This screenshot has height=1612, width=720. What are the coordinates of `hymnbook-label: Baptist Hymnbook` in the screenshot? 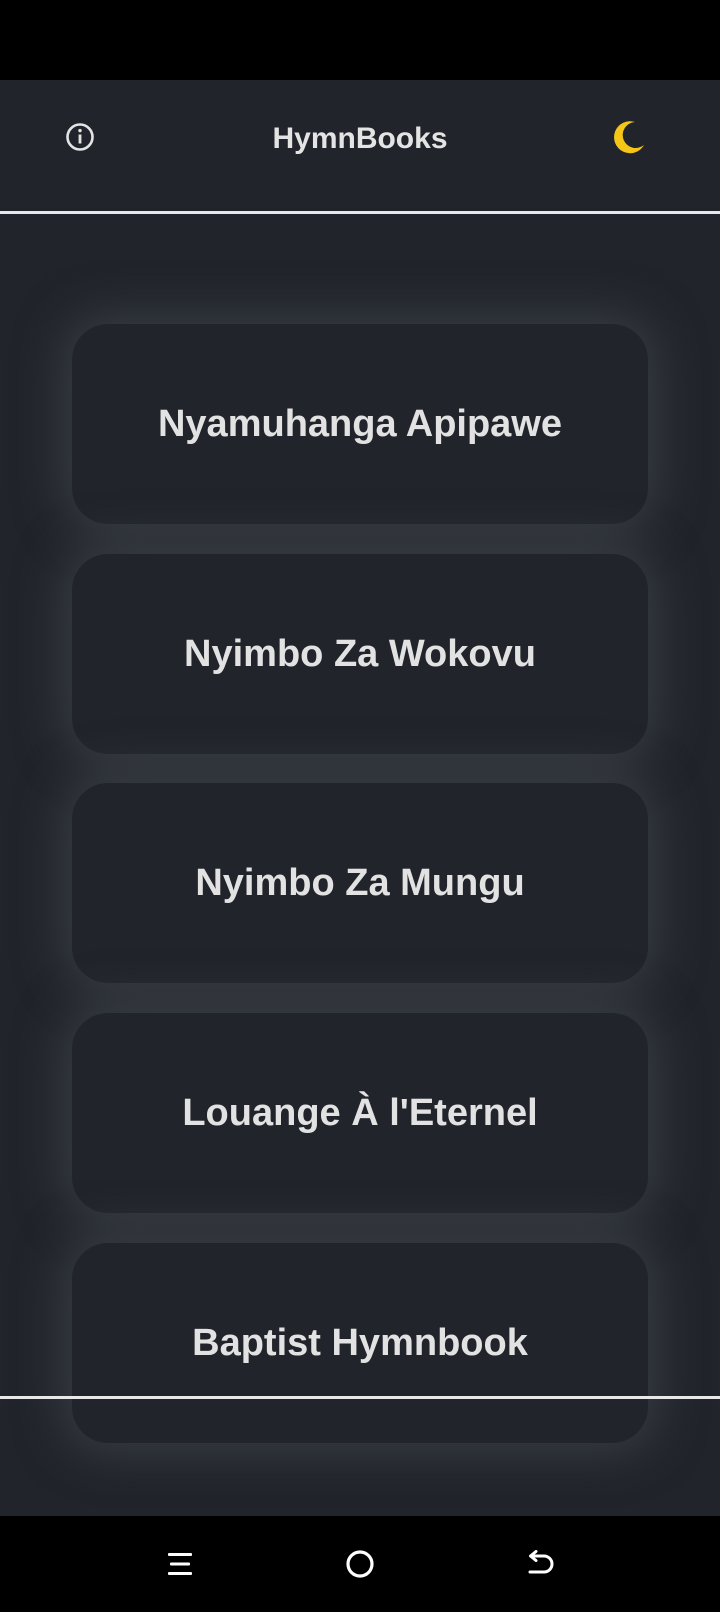 It's located at (360, 1342).